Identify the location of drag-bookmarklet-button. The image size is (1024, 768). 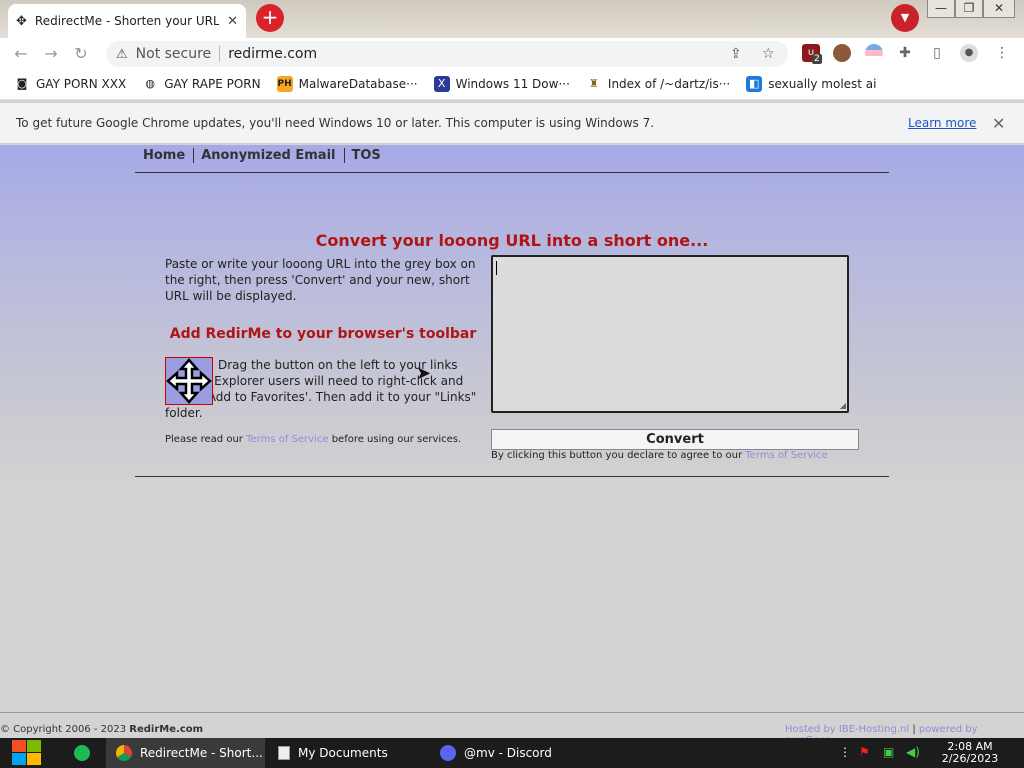
(189, 381).